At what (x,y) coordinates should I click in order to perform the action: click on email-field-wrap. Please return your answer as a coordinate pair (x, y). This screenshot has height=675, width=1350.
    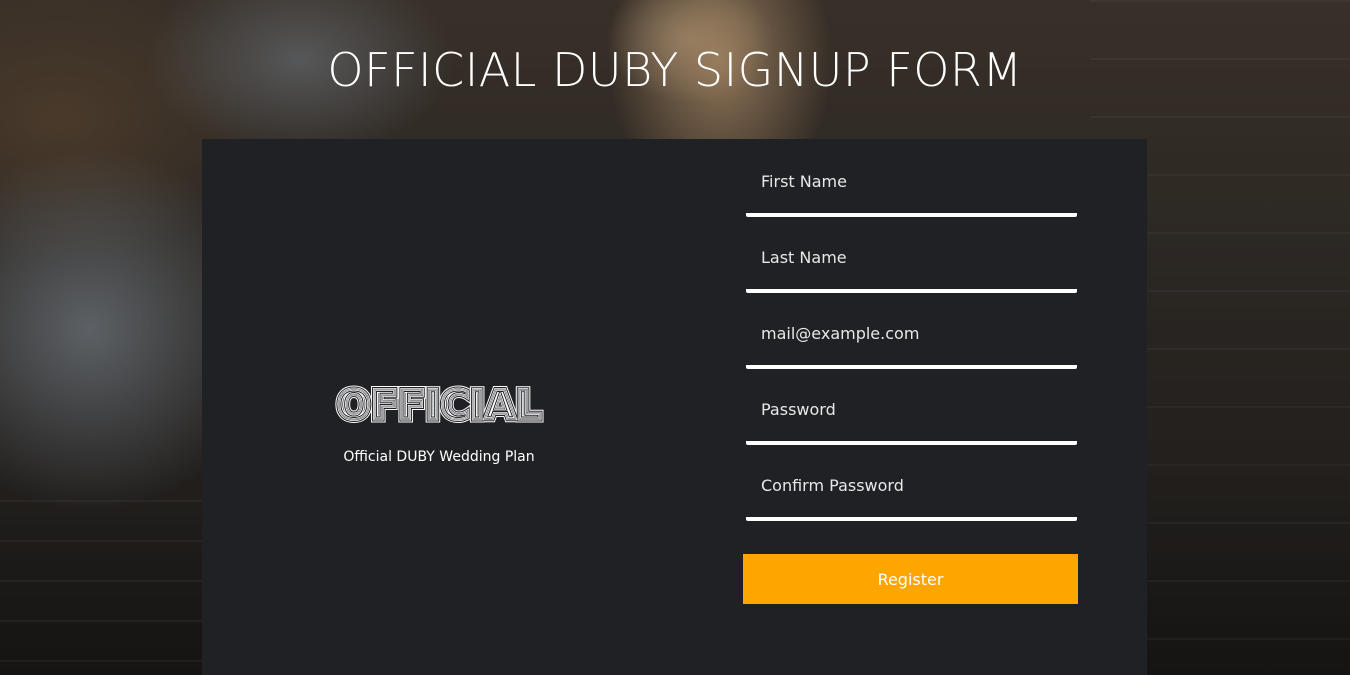
    Looking at the image, I should click on (910, 353).